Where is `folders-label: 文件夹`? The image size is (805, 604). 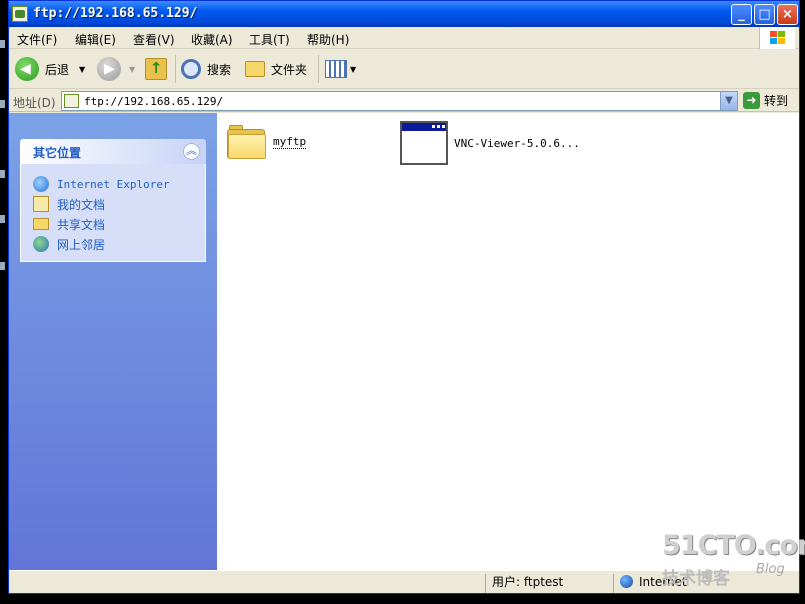 folders-label: 文件夹 is located at coordinates (289, 69).